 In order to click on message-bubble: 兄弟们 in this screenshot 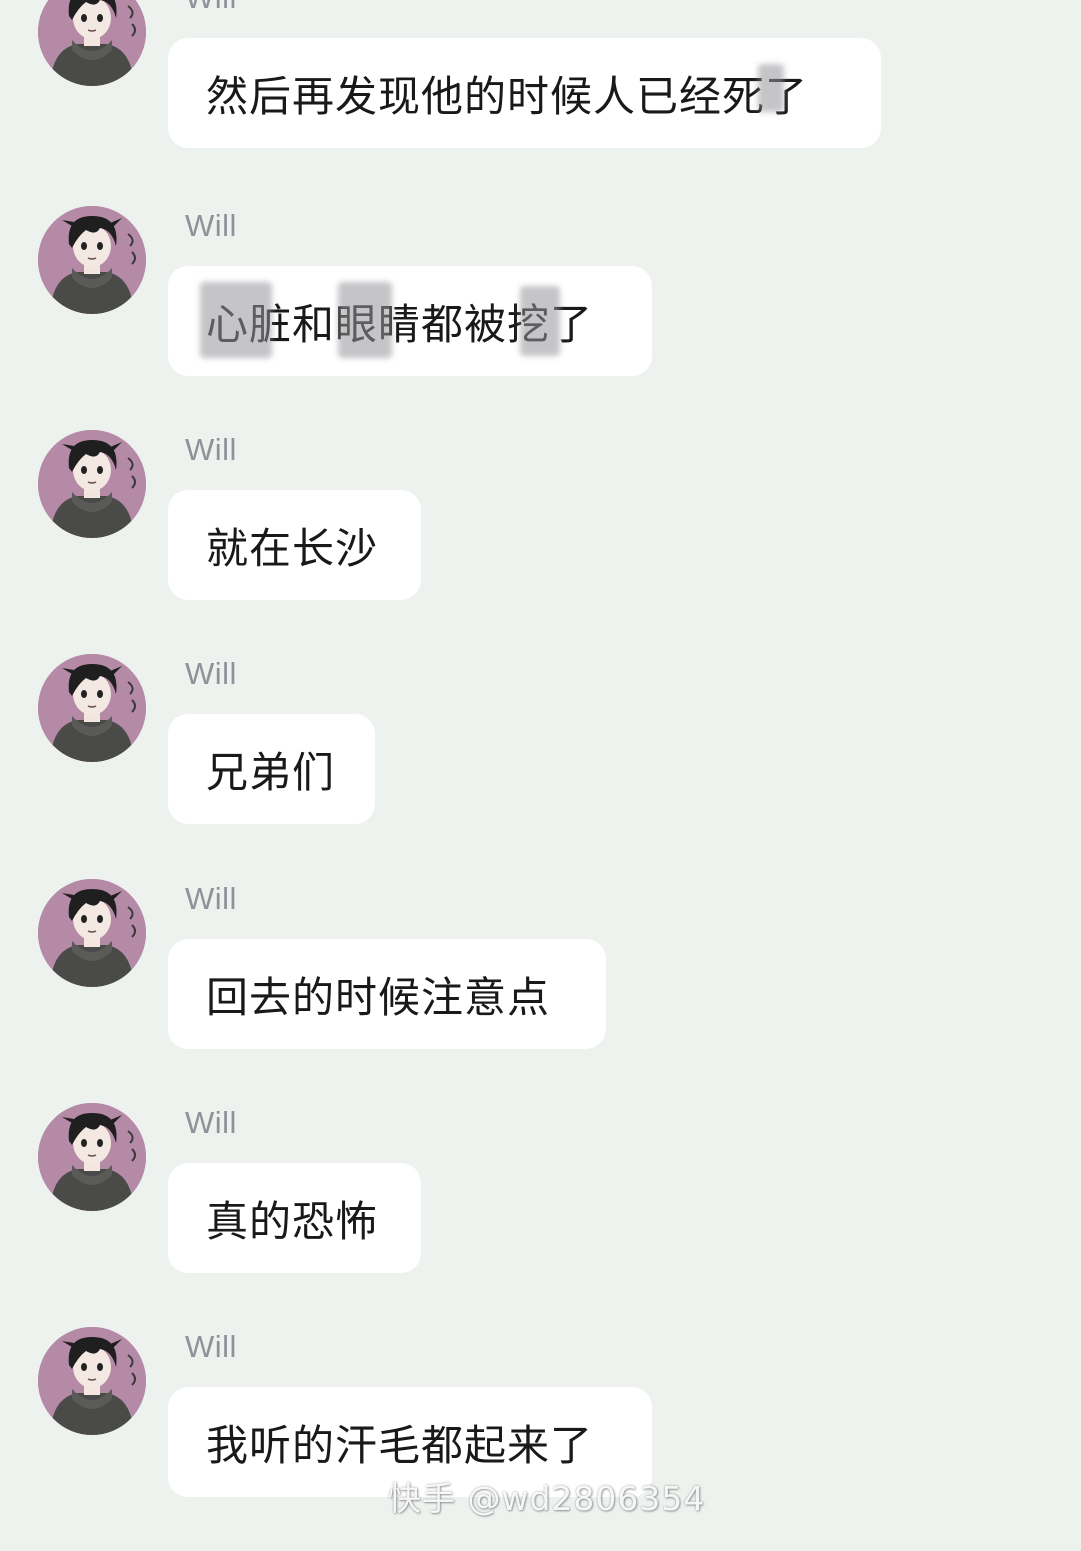, I will do `click(271, 769)`.